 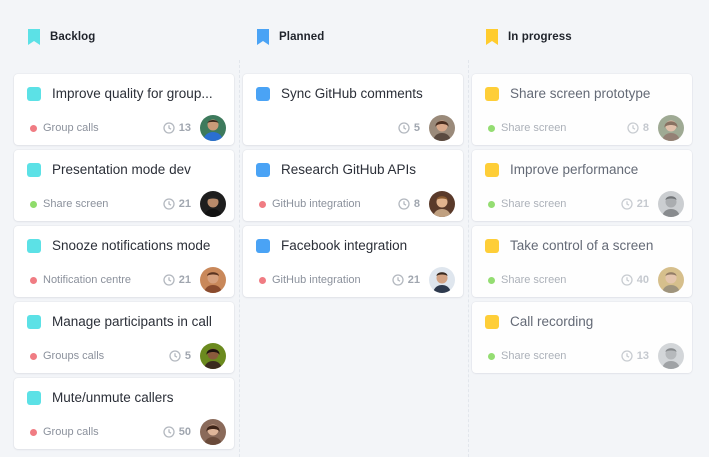 I want to click on task-card: Sync GitHub comments 5, so click(x=353, y=109).